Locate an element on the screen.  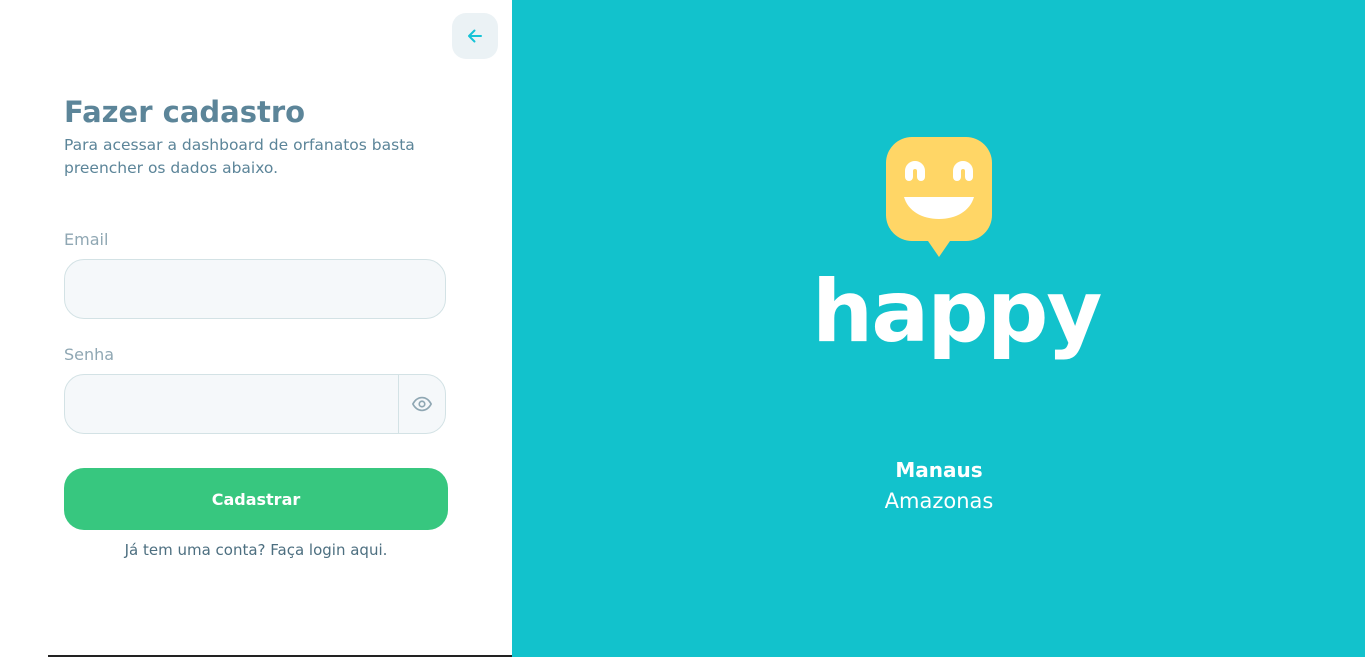
login-link: Já tem uma conta? Faça login aqui. is located at coordinates (256, 550).